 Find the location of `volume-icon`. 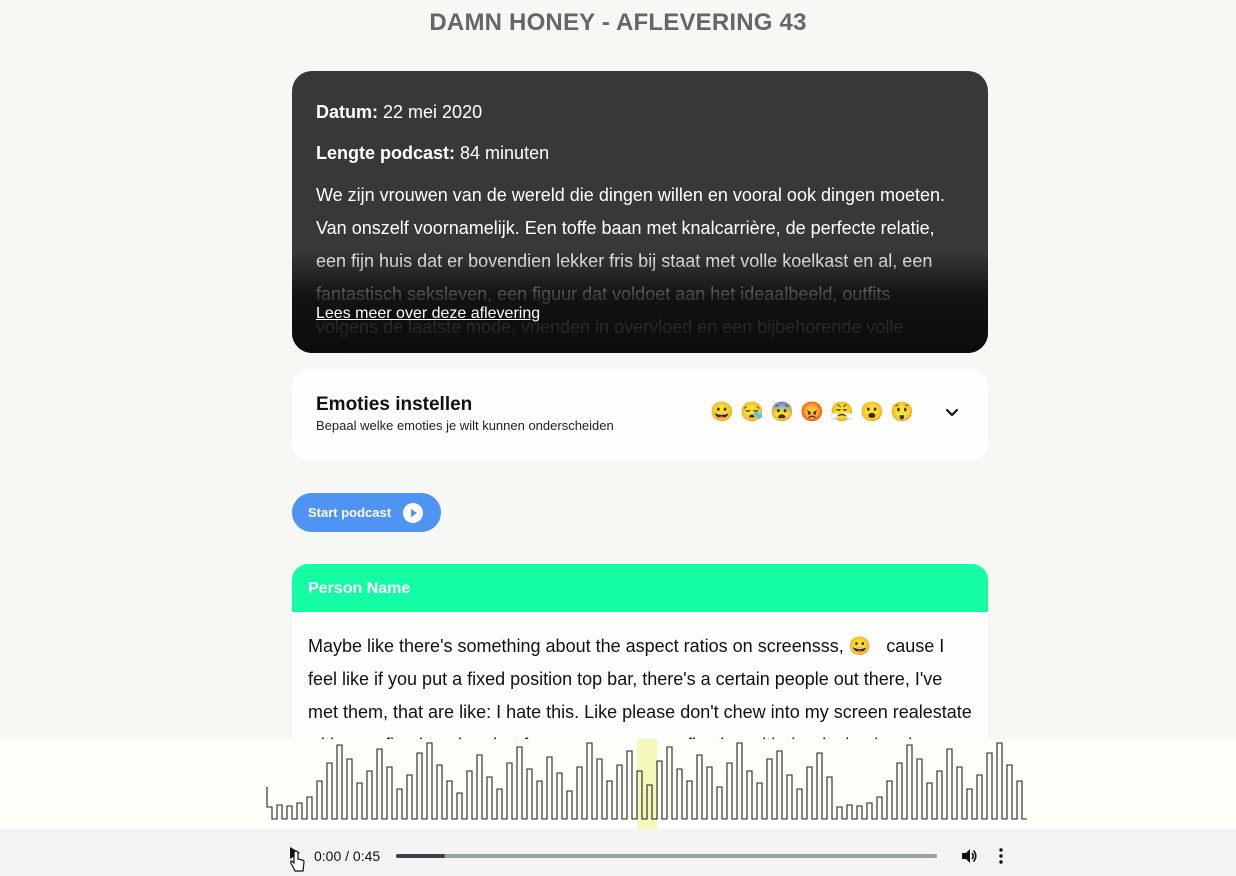

volume-icon is located at coordinates (969, 856).